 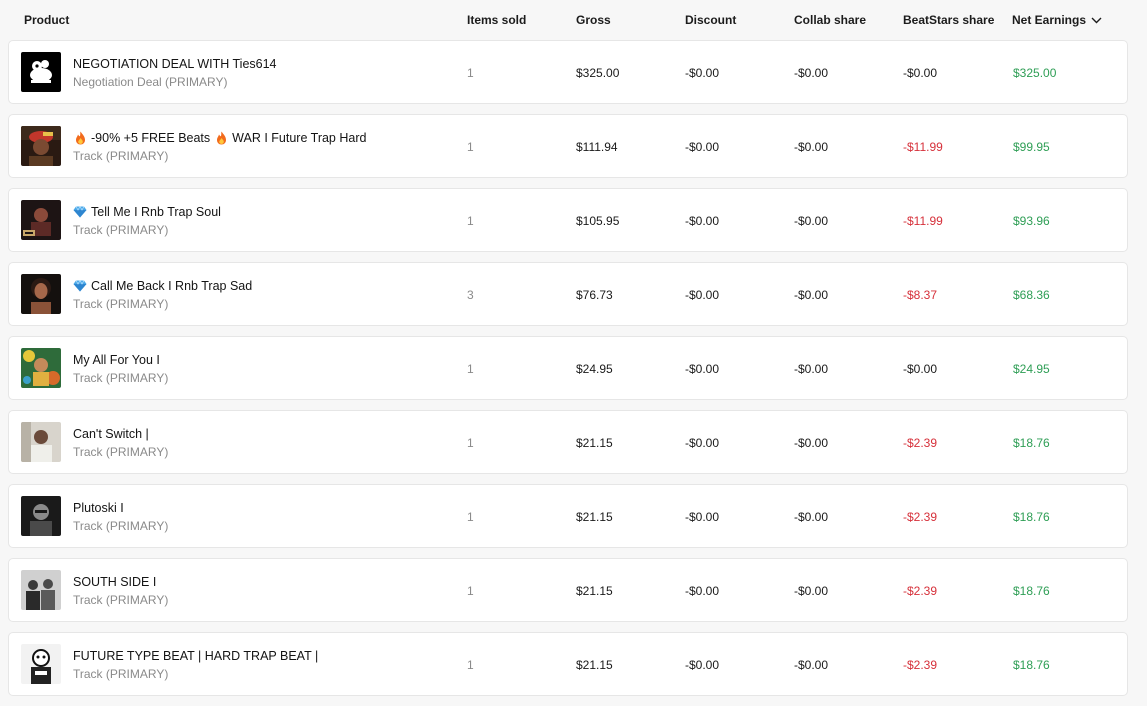 I want to click on product-title-text: FUTURE TYPE BEAT | HARD TRAP BEAT |, so click(x=196, y=656).